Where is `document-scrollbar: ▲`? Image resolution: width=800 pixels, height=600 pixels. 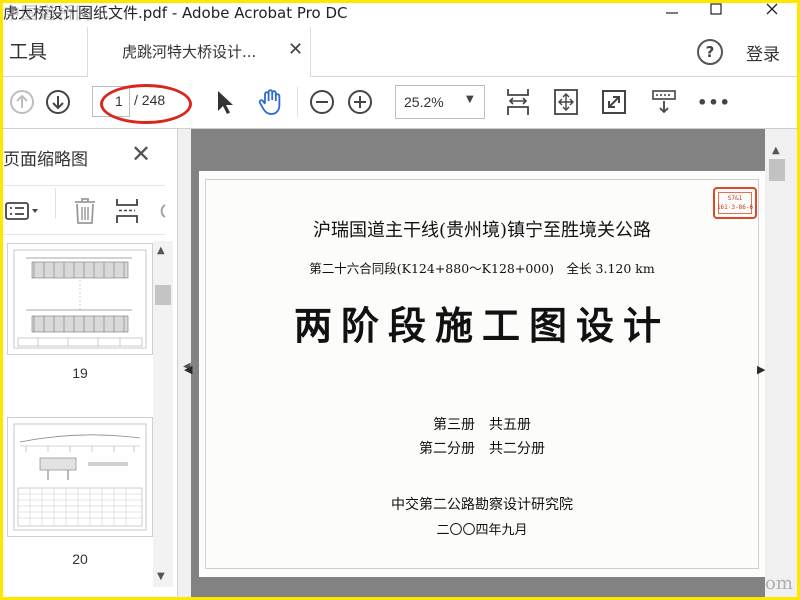 document-scrollbar: ▲ is located at coordinates (781, 363).